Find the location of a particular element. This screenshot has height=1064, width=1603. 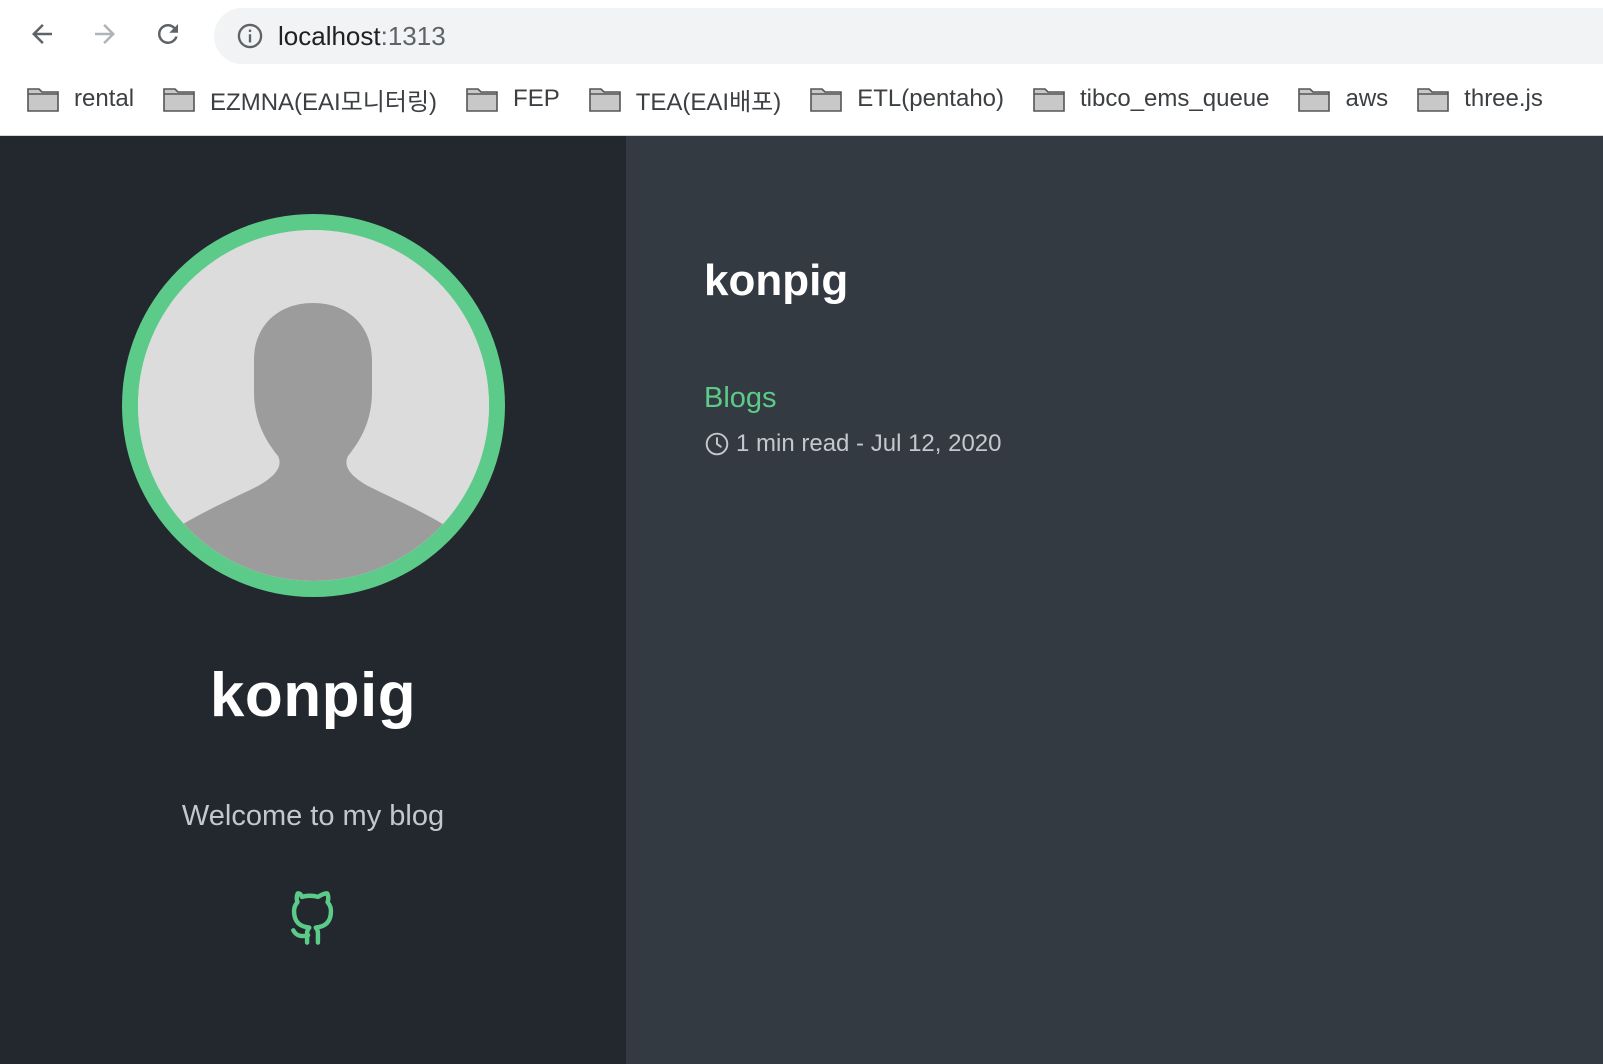

info-icon is located at coordinates (250, 36).